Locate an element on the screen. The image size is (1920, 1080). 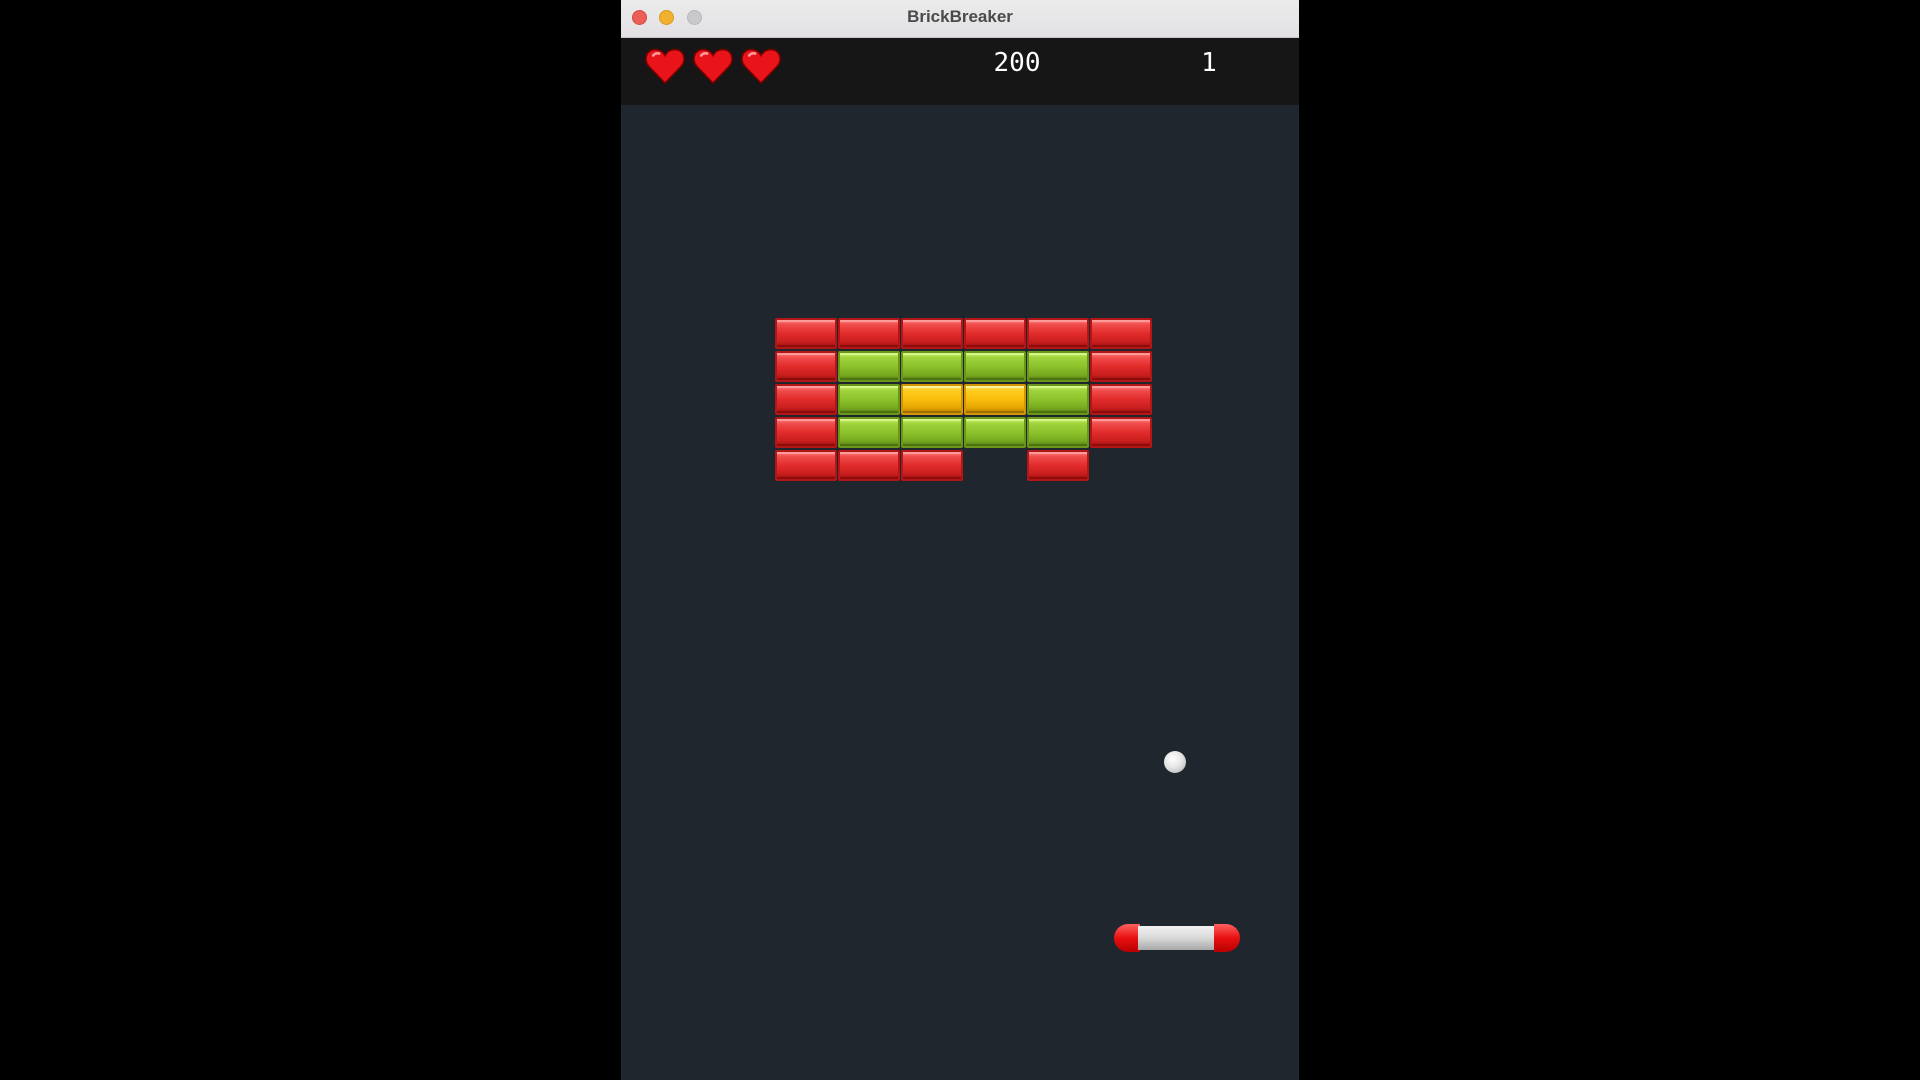
paddle-right-cap is located at coordinates (1227, 938).